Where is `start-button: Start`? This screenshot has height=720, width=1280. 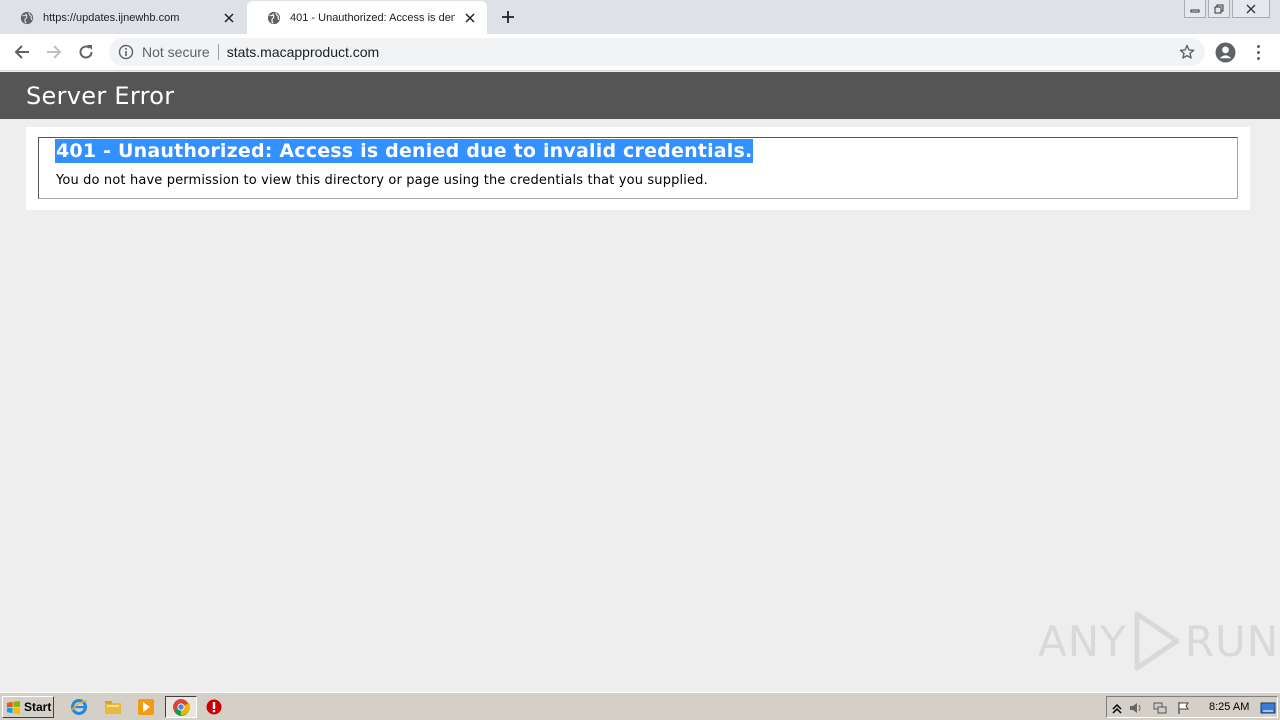 start-button: Start is located at coordinates (28, 707).